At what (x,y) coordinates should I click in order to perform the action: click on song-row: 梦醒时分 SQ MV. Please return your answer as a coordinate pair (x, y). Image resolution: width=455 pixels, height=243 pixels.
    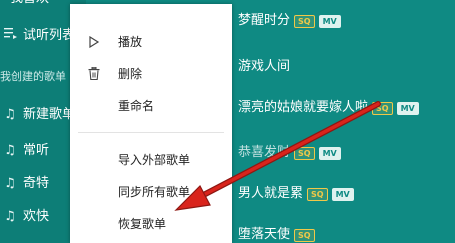
    Looking at the image, I should click on (289, 21).